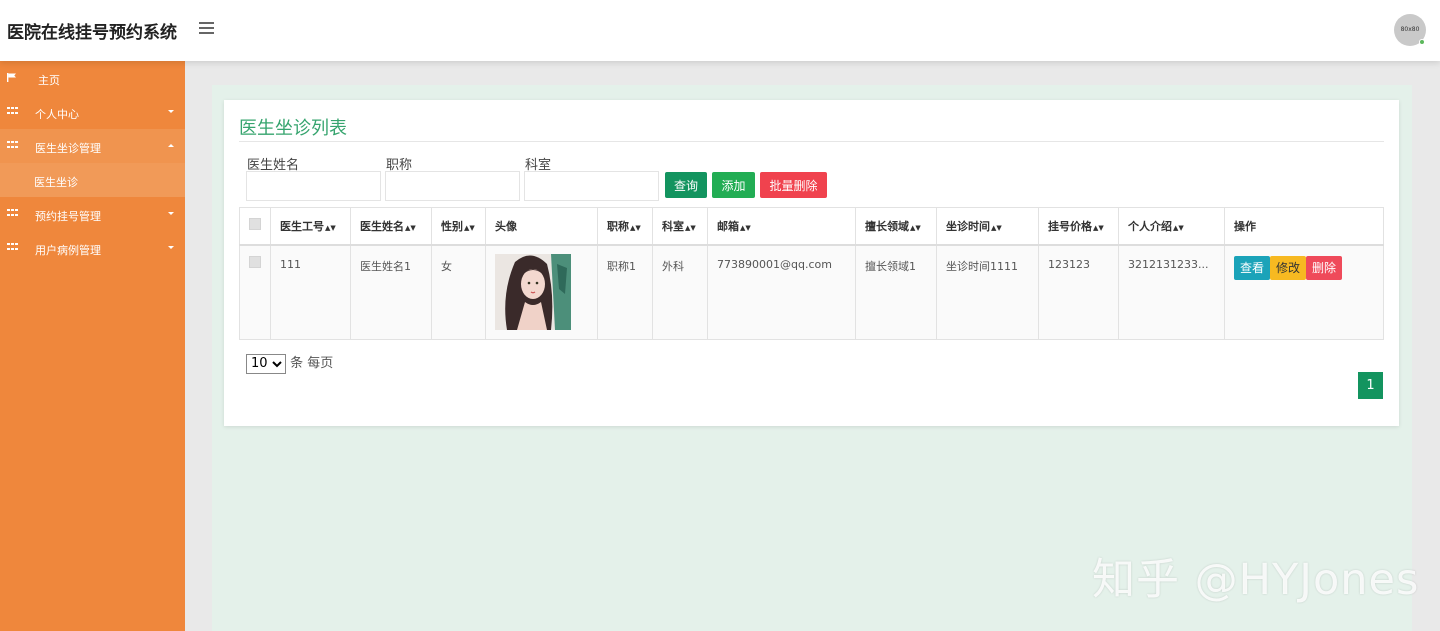 The image size is (1440, 631). What do you see at coordinates (987, 292) in the screenshot?
I see `cell-schedule: 坐诊时间1111` at bounding box center [987, 292].